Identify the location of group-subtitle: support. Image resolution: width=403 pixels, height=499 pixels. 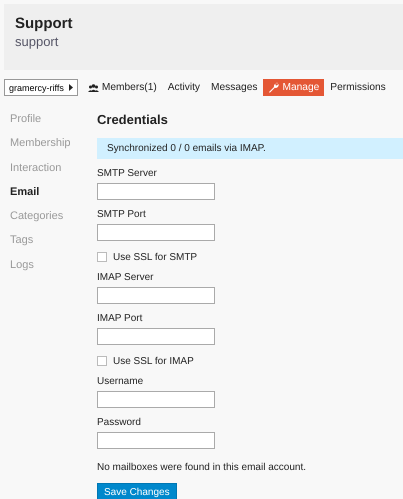
(37, 41).